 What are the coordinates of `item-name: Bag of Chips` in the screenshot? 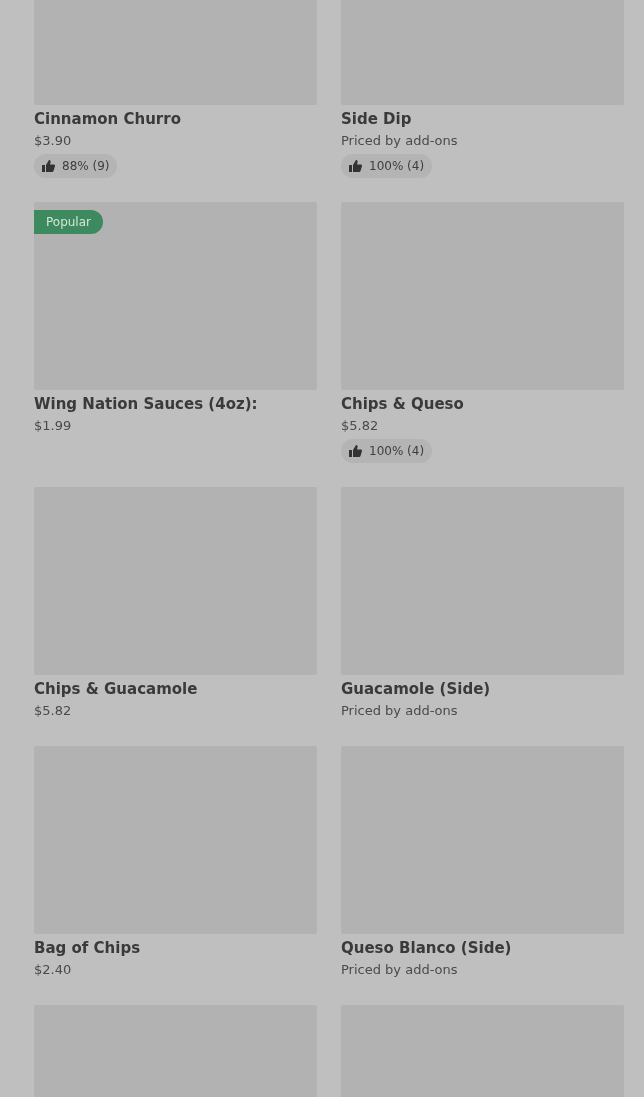 It's located at (87, 948).